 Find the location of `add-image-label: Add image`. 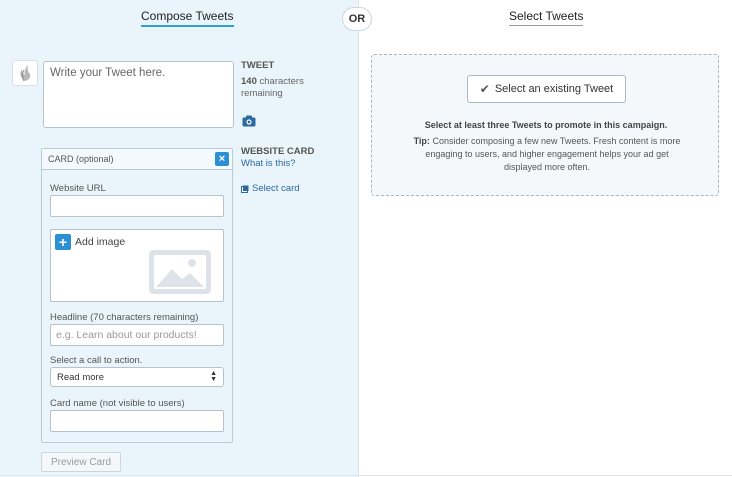

add-image-label: Add image is located at coordinates (100, 242).